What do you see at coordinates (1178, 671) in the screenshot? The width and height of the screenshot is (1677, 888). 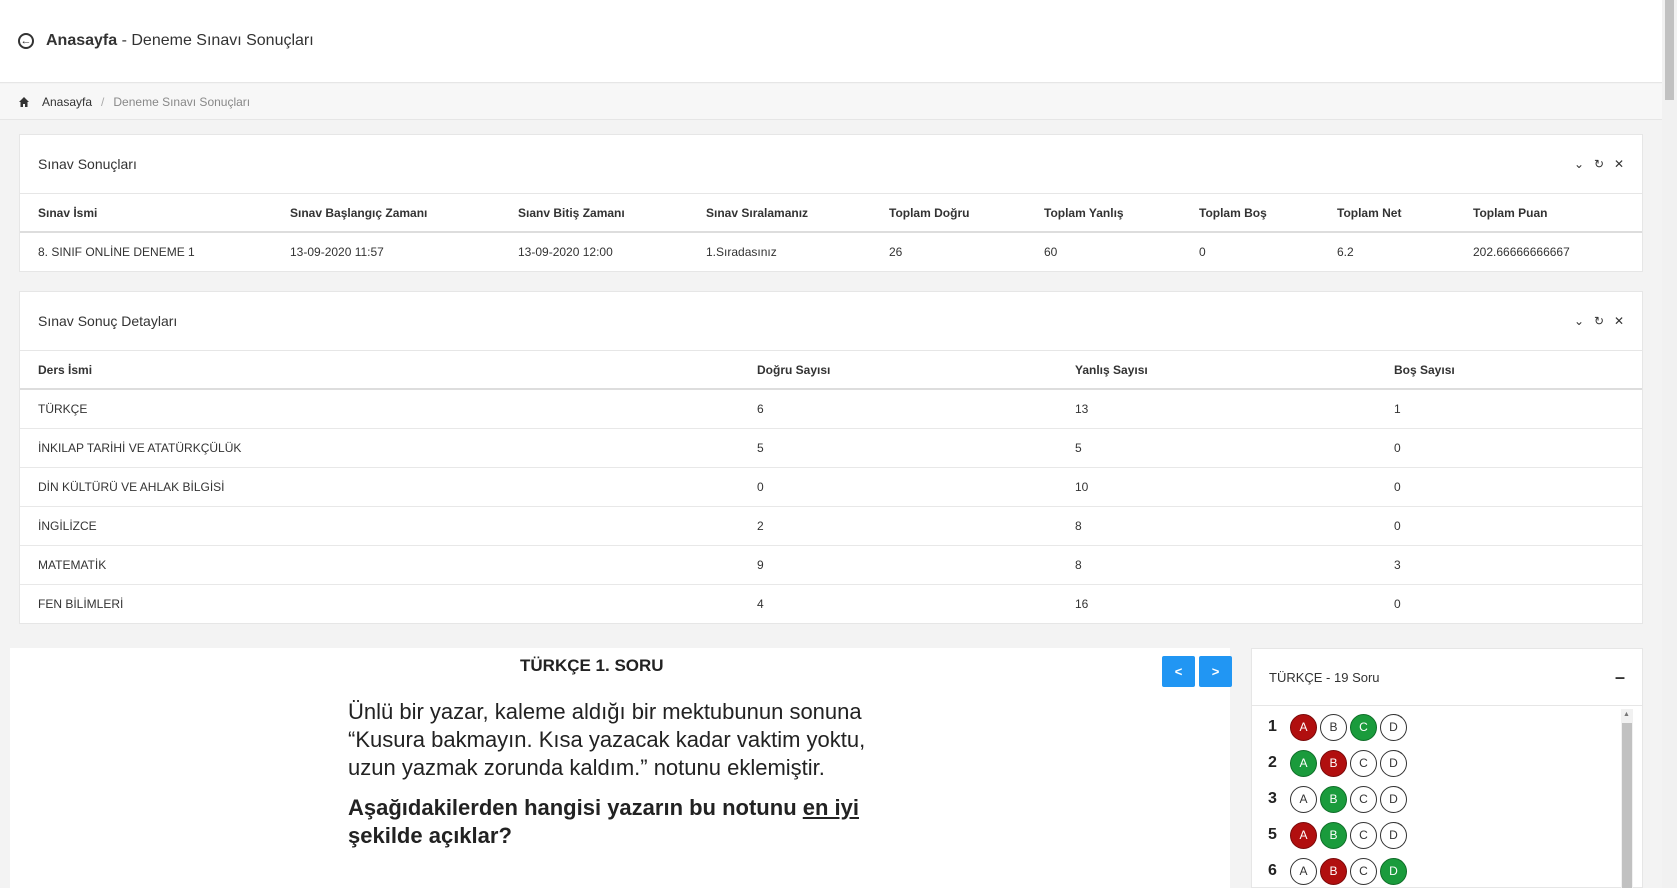 I see `prev-question-button: <` at bounding box center [1178, 671].